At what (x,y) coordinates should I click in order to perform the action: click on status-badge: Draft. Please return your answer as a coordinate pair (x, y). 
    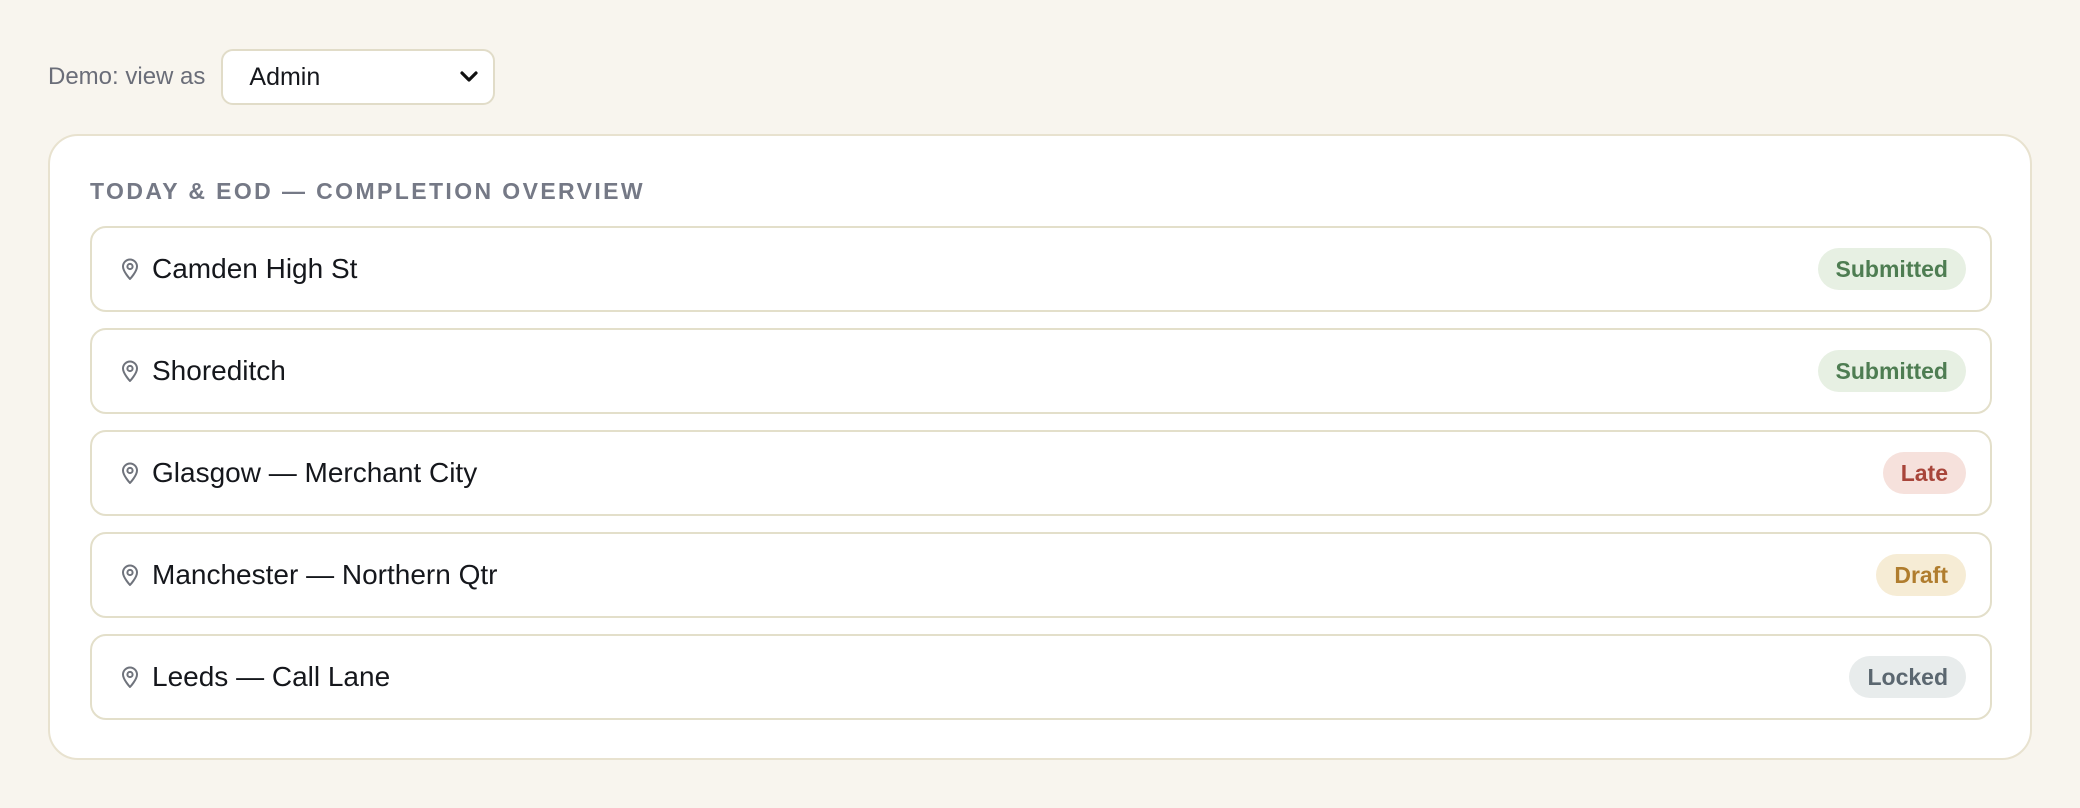
    Looking at the image, I should click on (1921, 575).